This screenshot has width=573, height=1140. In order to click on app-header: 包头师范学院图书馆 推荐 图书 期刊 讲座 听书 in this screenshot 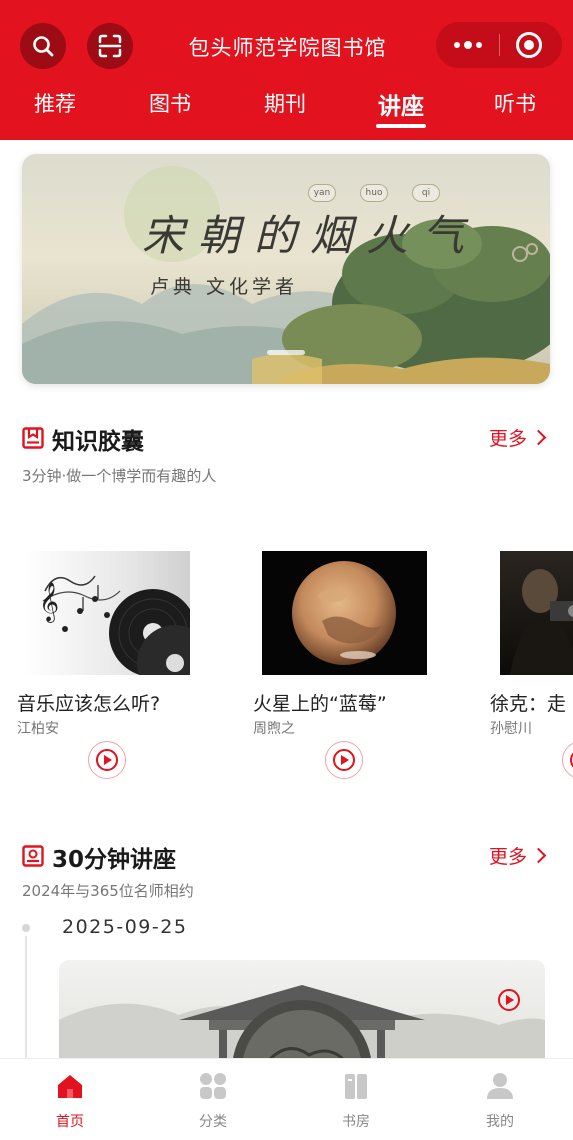, I will do `click(286, 70)`.